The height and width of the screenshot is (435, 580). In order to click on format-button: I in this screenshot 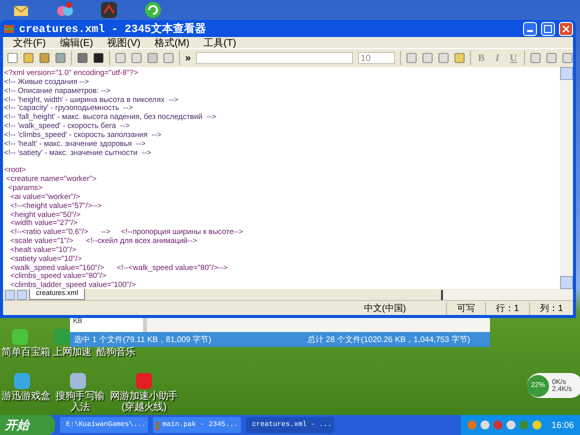, I will do `click(497, 58)`.